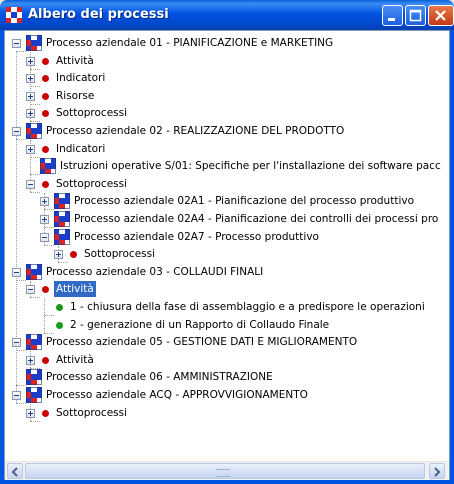 This screenshot has width=454, height=484. I want to click on tree-node-selected: Attività, so click(227, 289).